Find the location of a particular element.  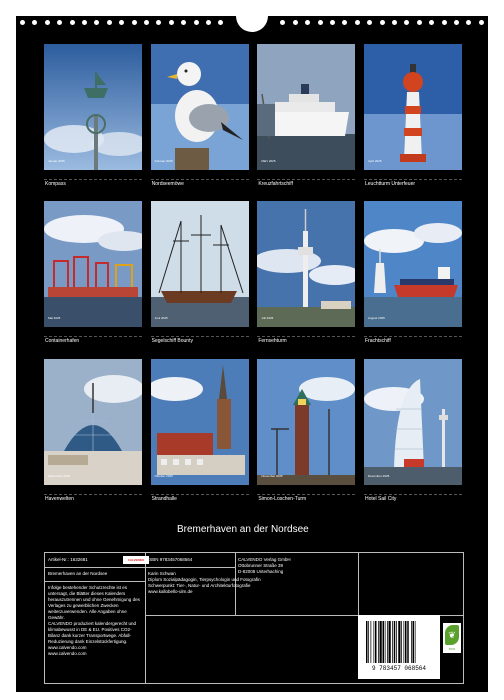

month-caption: Hotel Sail City is located at coordinates (381, 498).